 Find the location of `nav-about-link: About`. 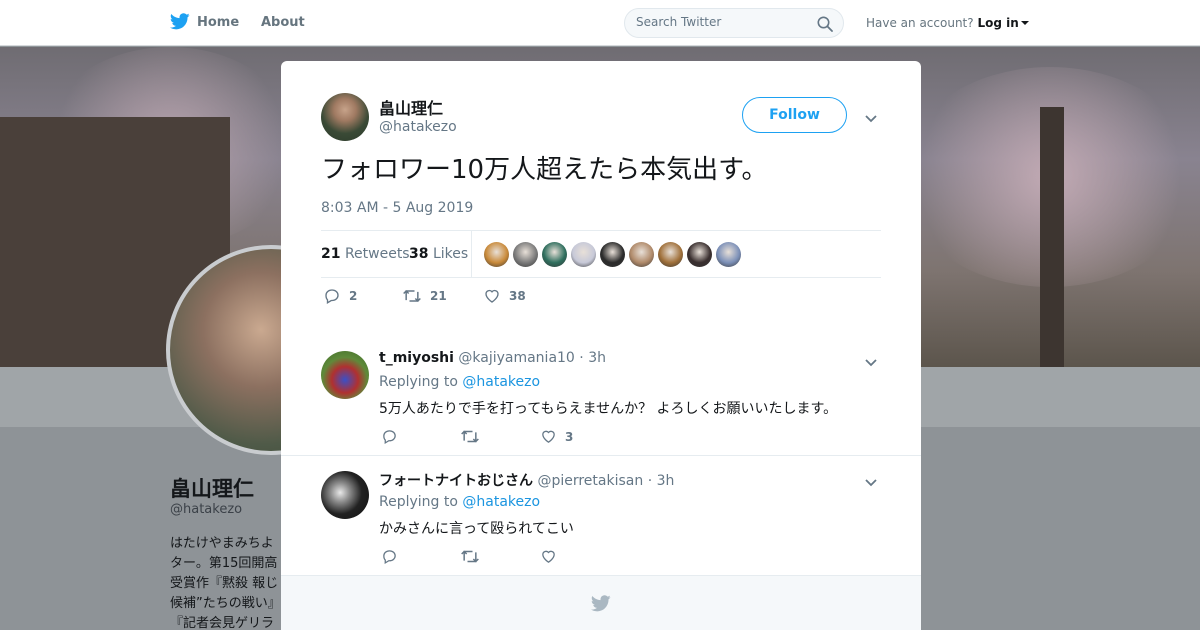

nav-about-link: About is located at coordinates (283, 22).